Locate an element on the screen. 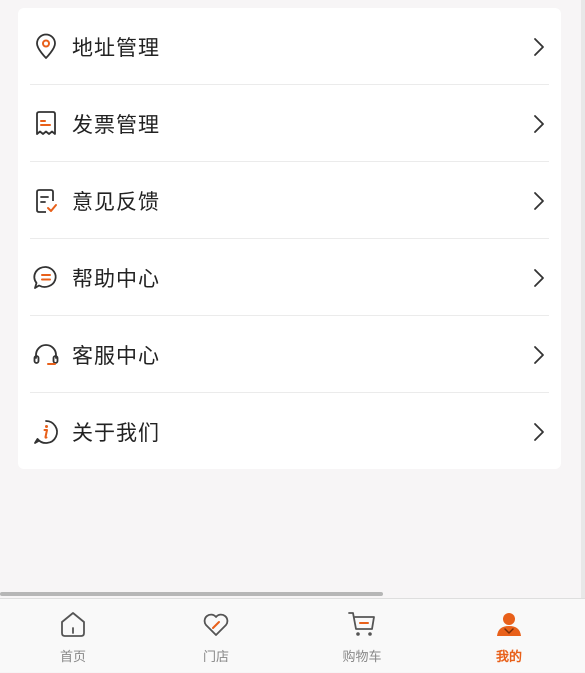  tab-store: 门店 is located at coordinates (216, 636).